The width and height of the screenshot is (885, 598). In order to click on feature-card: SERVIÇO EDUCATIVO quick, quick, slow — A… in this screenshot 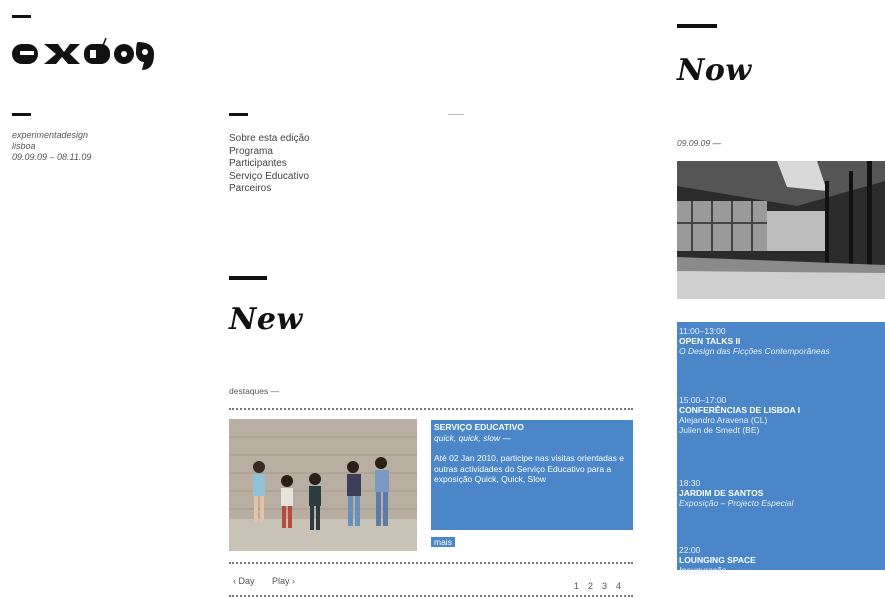, I will do `click(532, 475)`.